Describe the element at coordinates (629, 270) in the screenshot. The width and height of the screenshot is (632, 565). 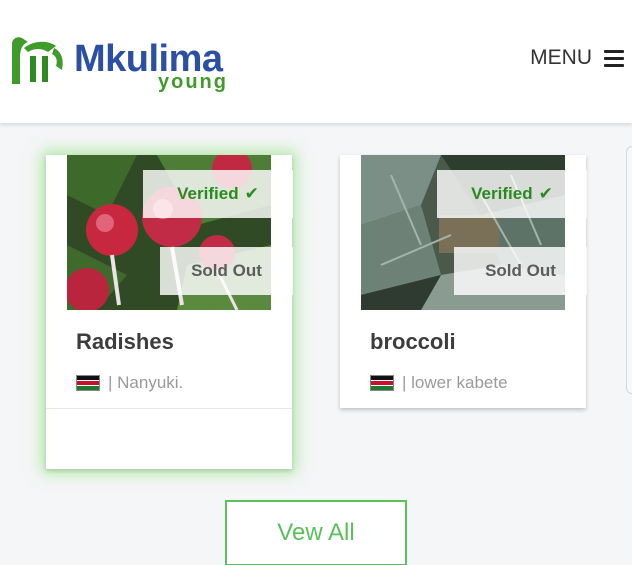
I see `next-product-card` at that location.